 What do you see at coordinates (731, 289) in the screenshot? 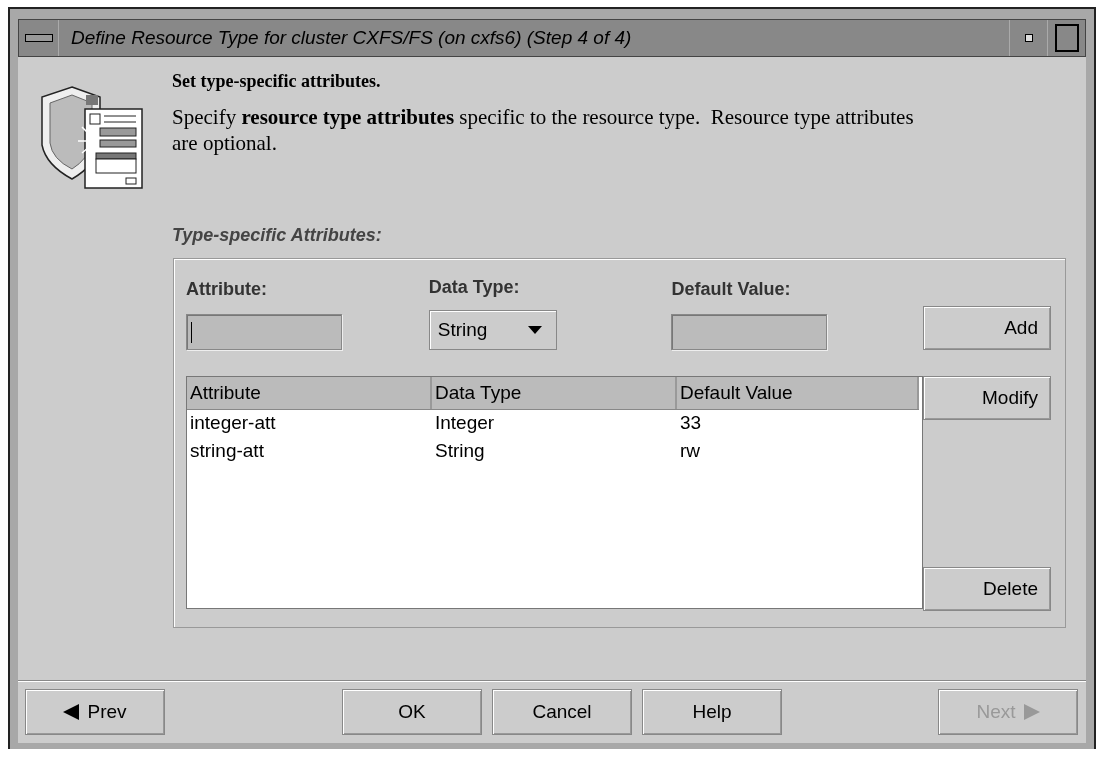
I see `field-label: Default Value:` at bounding box center [731, 289].